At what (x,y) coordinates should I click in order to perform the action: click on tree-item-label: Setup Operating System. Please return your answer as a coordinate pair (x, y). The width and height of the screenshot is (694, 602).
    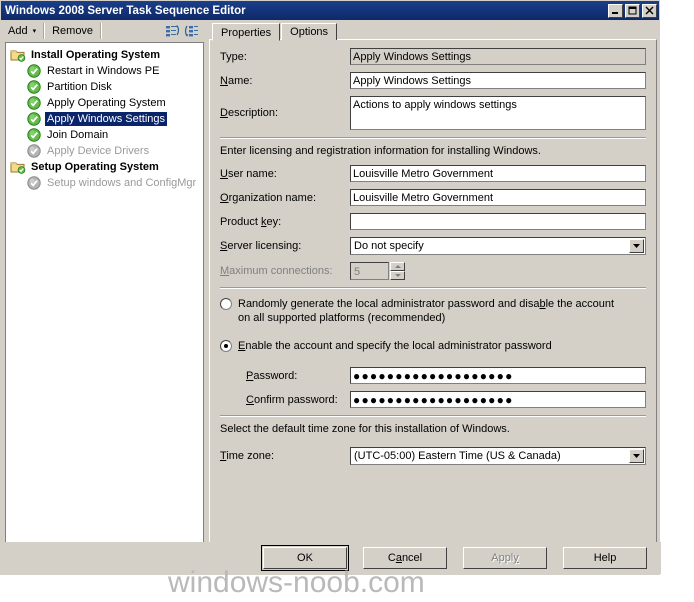
    Looking at the image, I should click on (95, 167).